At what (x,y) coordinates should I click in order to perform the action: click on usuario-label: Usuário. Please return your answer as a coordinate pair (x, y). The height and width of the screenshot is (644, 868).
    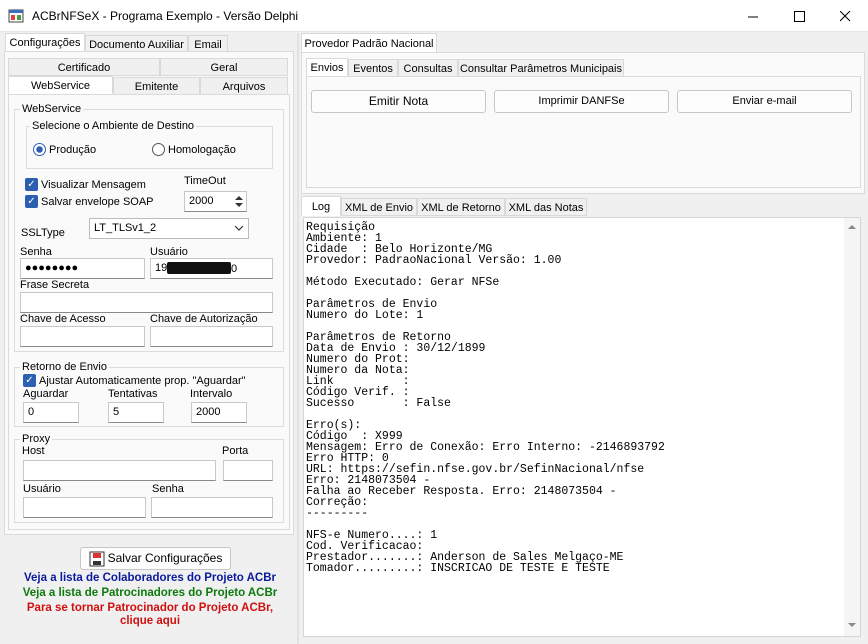
    Looking at the image, I should click on (169, 252).